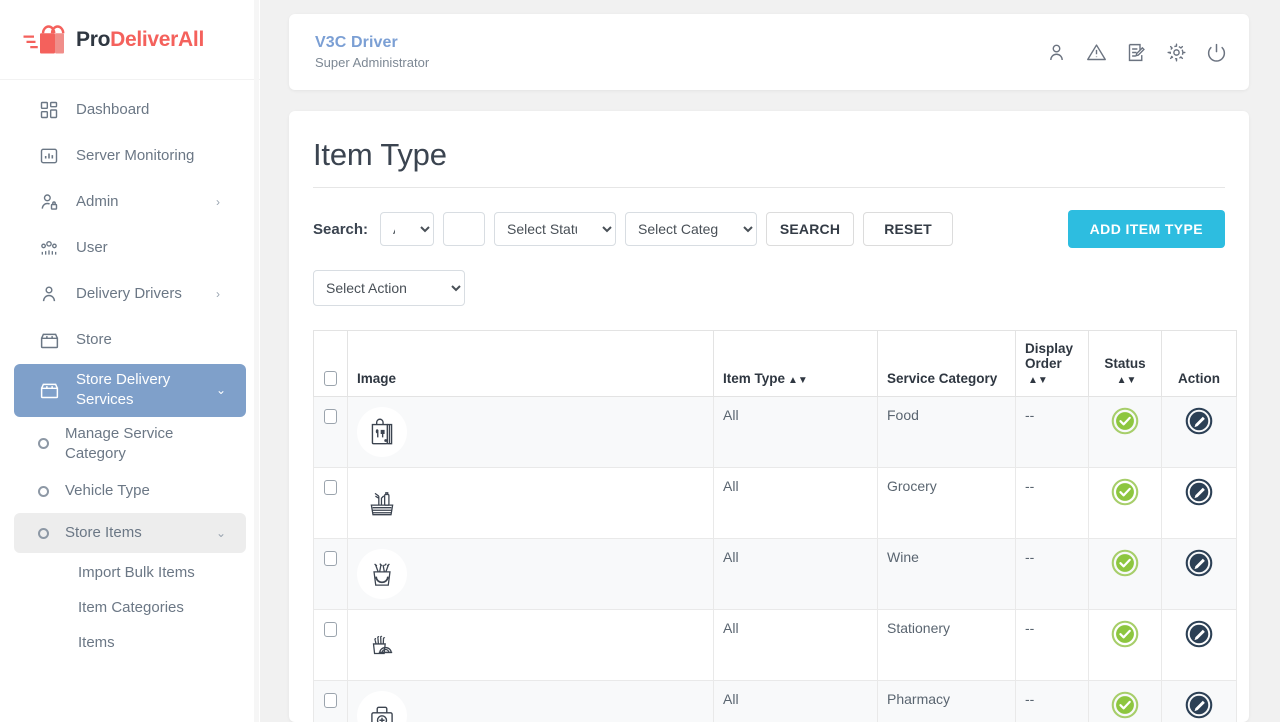  What do you see at coordinates (382, 432) in the screenshot?
I see `food-bag-icon` at bounding box center [382, 432].